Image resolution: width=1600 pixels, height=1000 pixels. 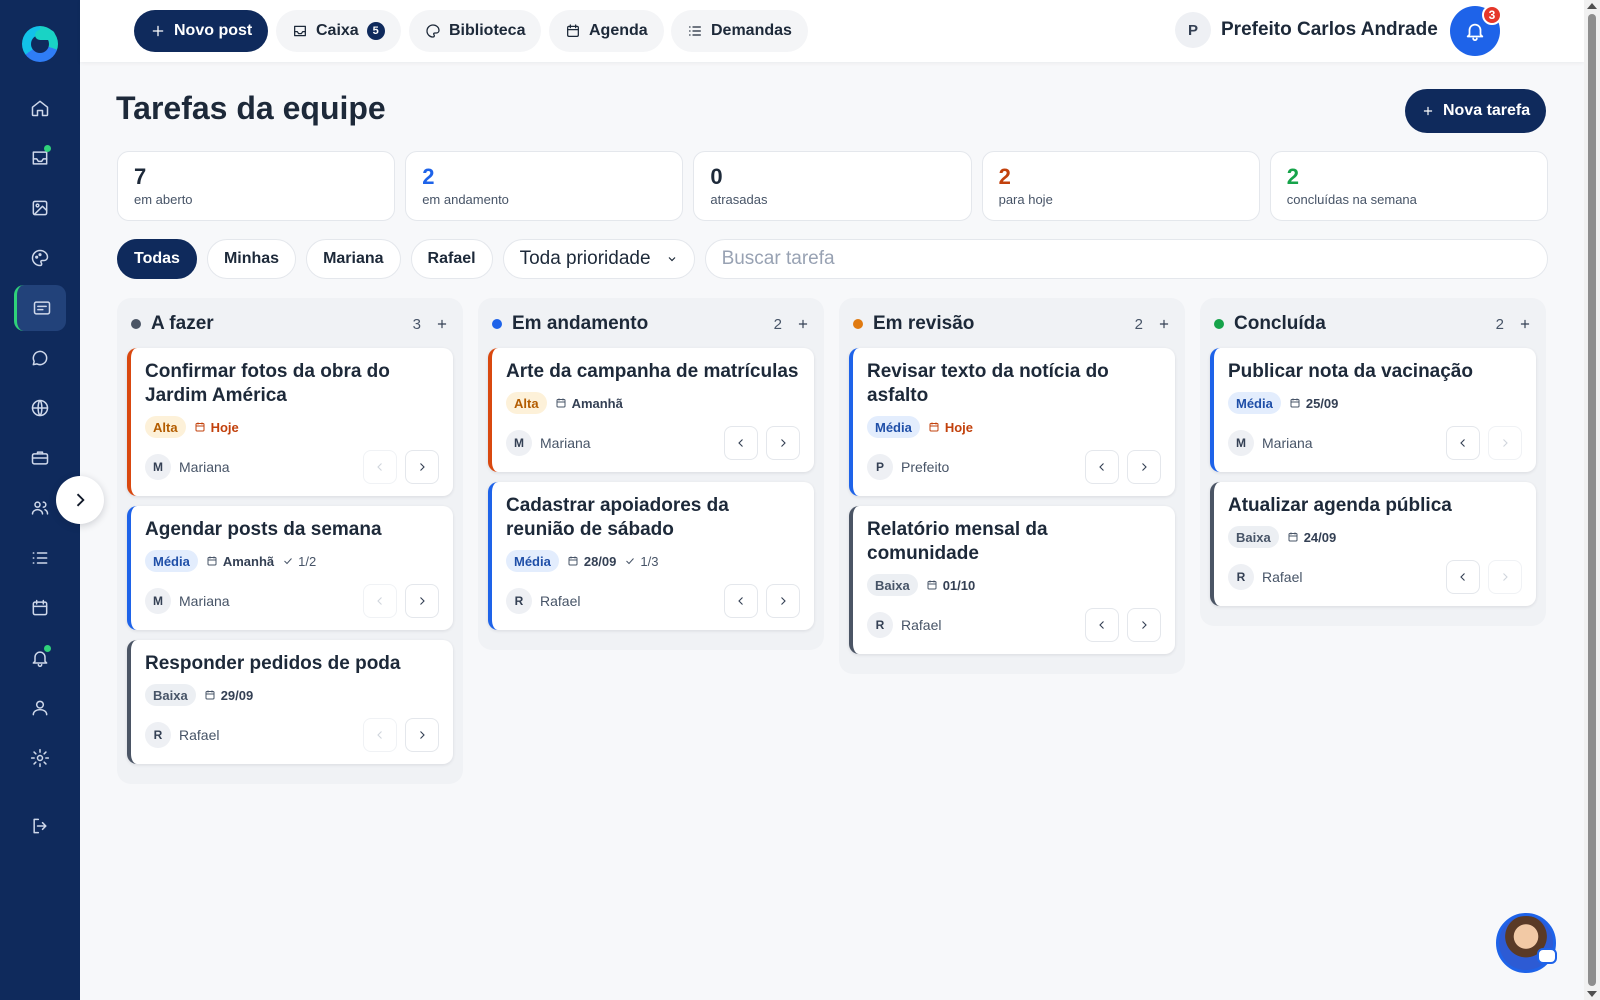 What do you see at coordinates (228, 695) in the screenshot?
I see `due-date: 29/09` at bounding box center [228, 695].